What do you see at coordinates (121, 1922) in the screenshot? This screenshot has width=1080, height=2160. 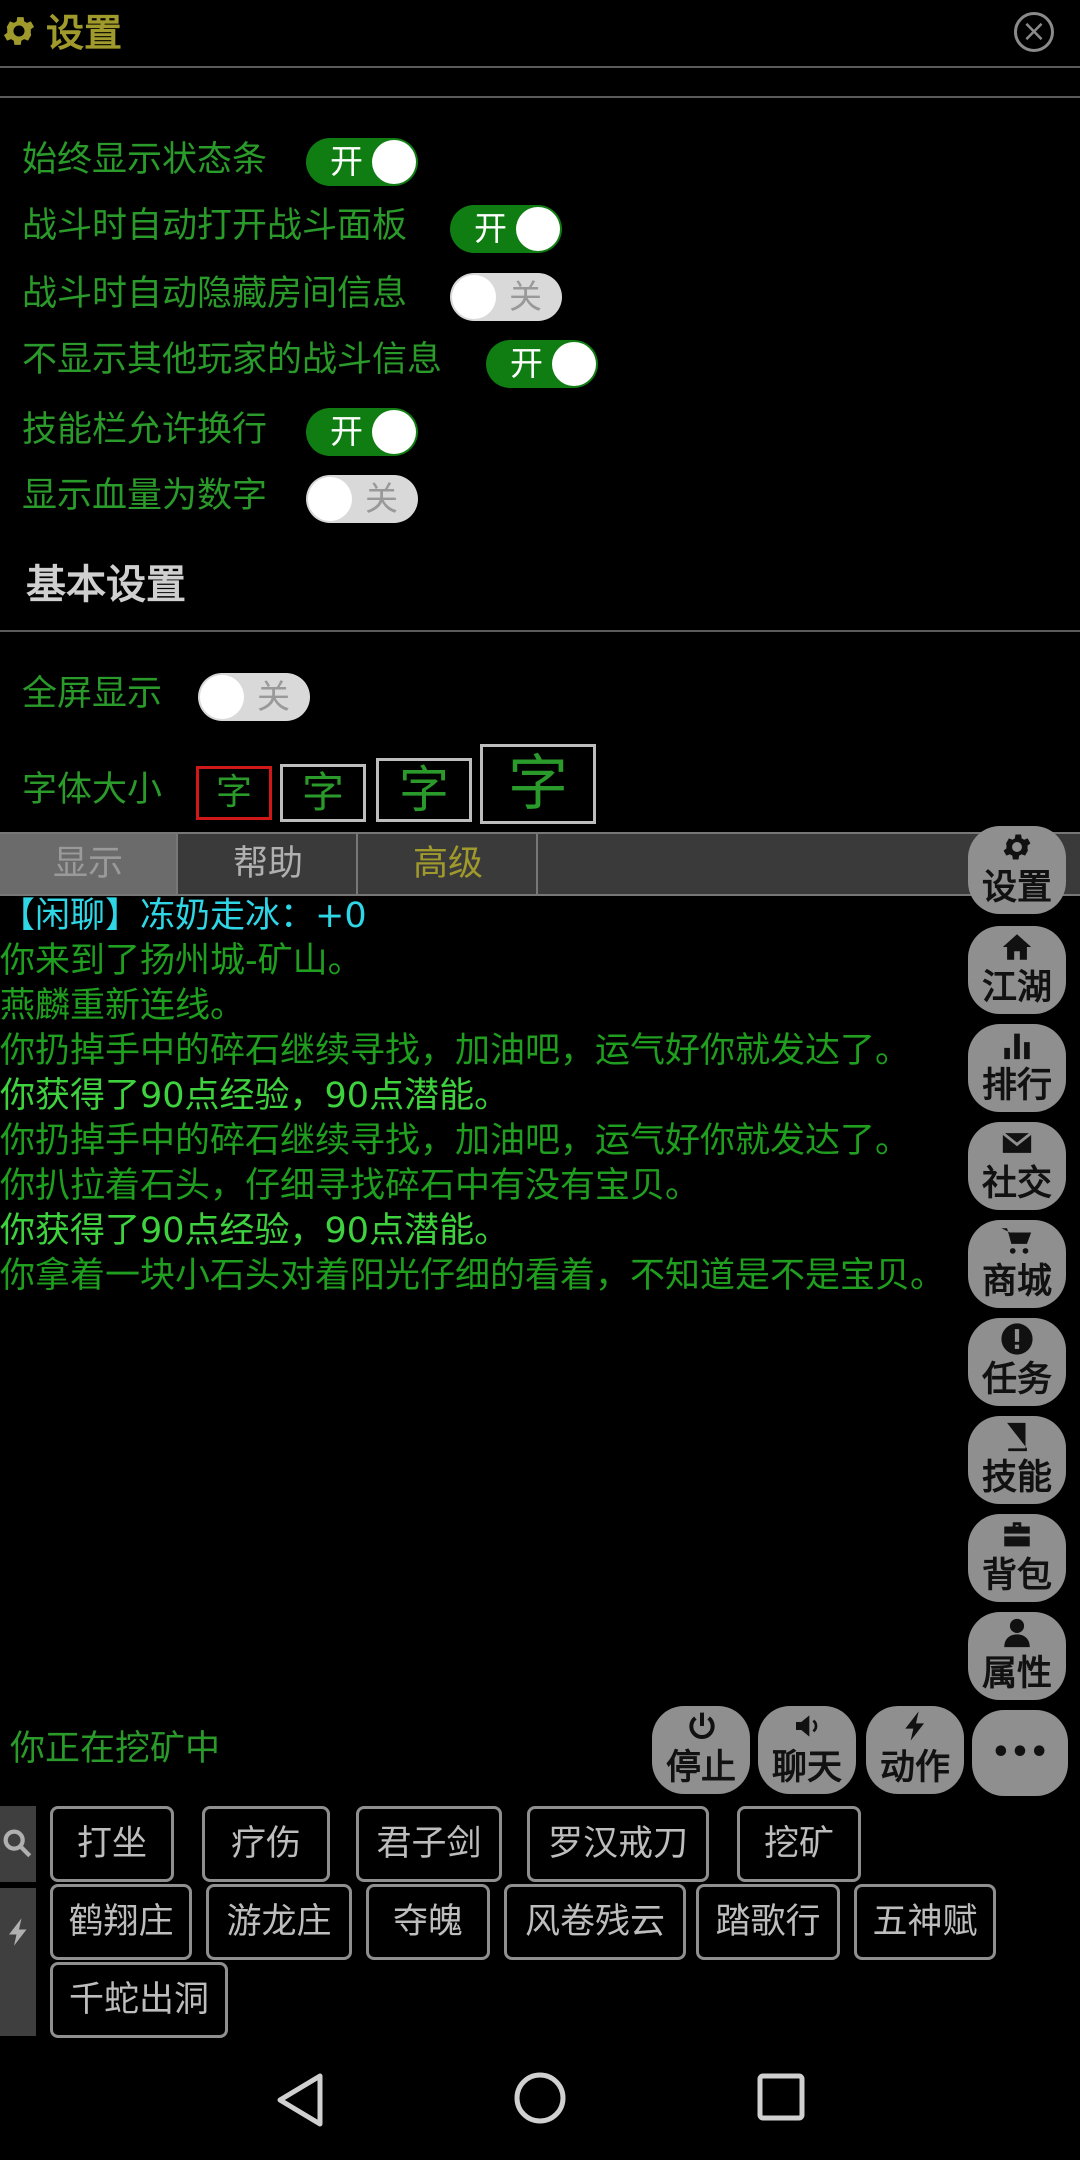 I see `skill-button: 鹤翔庄` at bounding box center [121, 1922].